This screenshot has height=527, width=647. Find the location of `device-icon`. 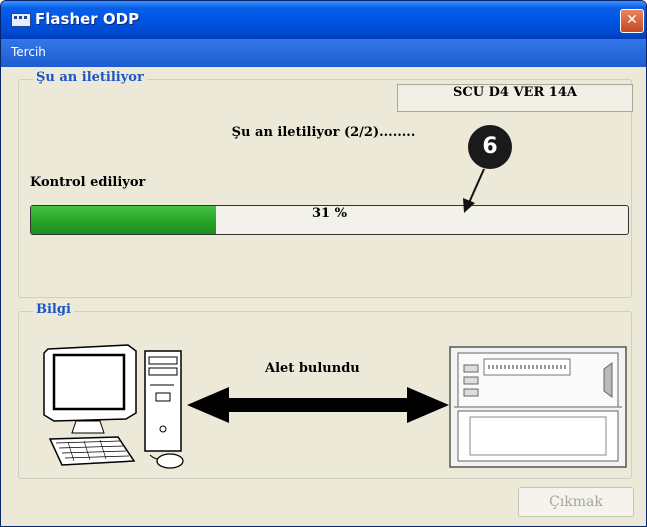

device-icon is located at coordinates (538, 407).